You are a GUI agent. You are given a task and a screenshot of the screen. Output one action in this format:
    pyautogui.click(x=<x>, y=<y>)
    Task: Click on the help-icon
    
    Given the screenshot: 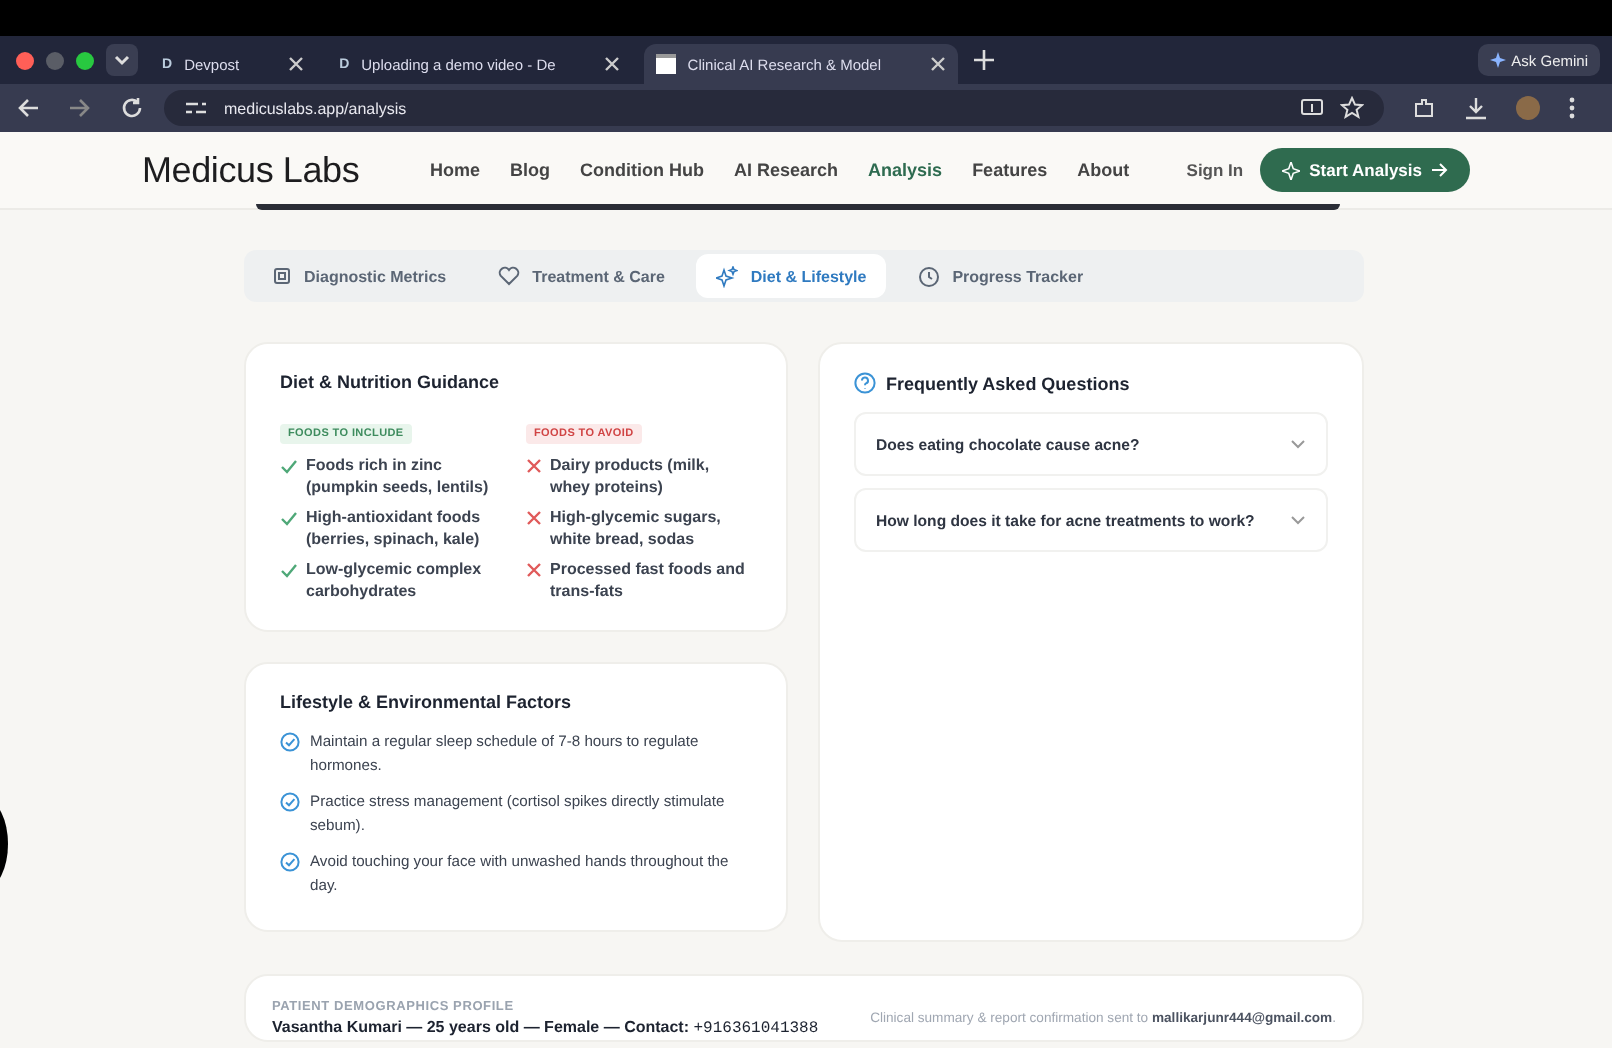 What is the action you would take?
    pyautogui.click(x=865, y=383)
    